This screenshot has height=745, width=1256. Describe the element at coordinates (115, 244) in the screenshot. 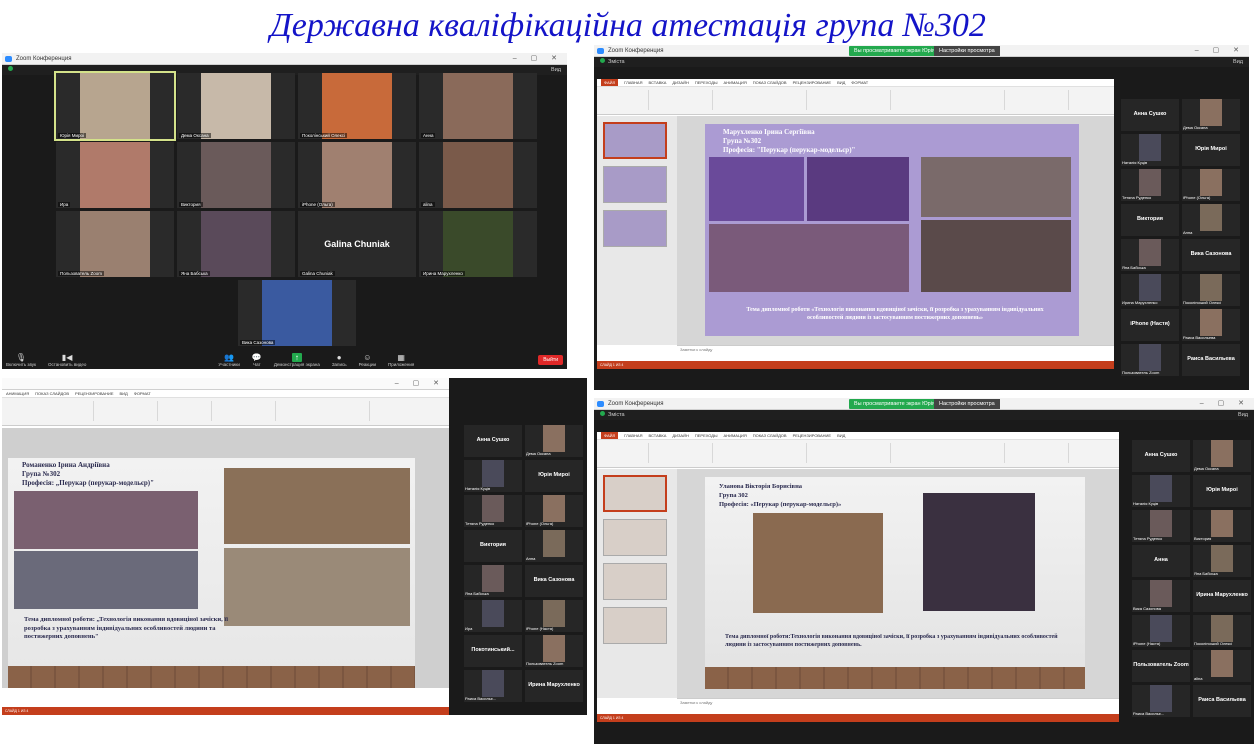

I see `video-tile: Пользователь Zoom` at that location.